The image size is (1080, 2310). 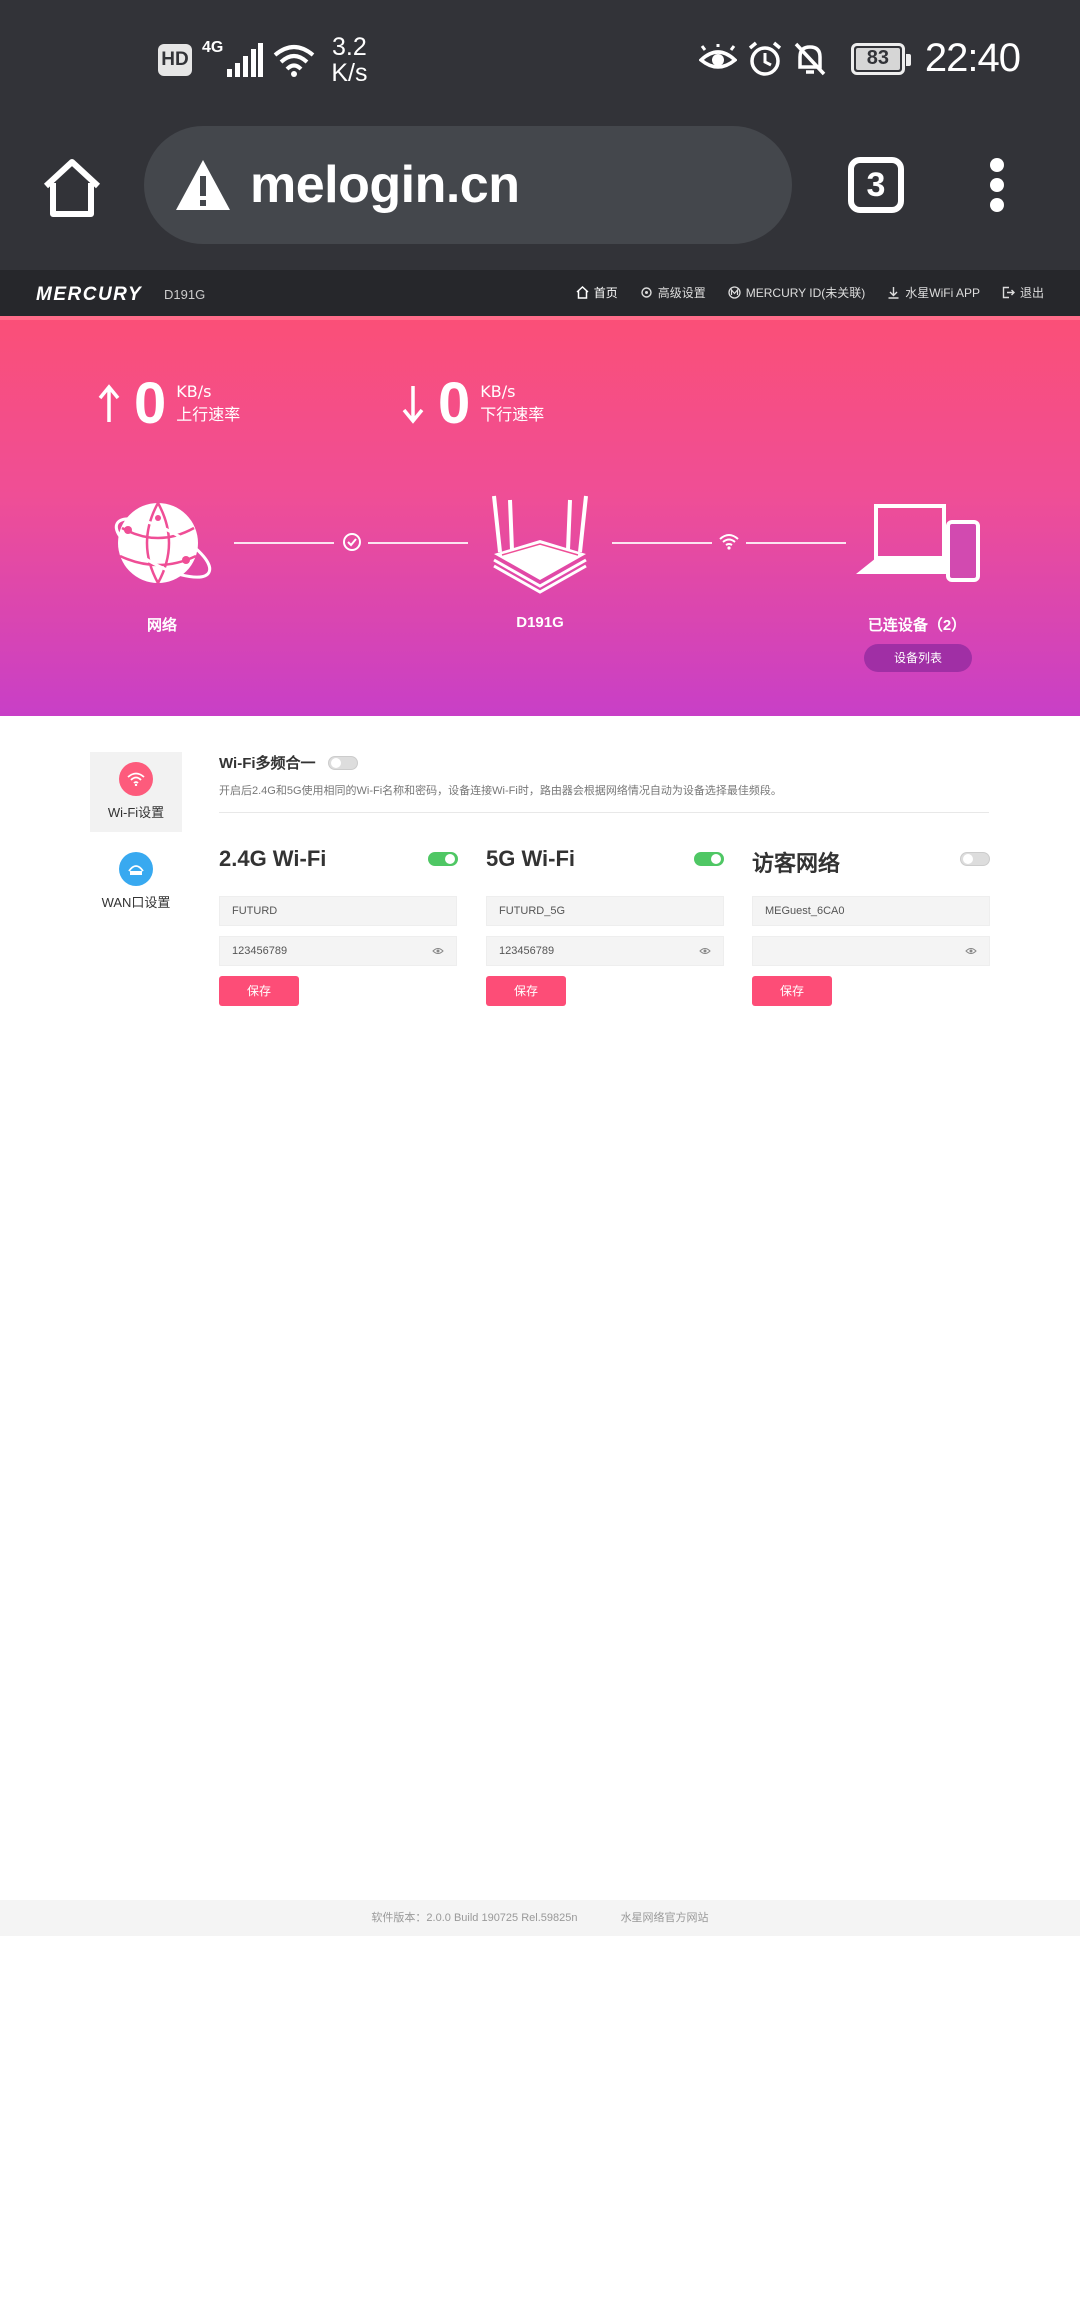 I want to click on upload-unit-block: KB/s 上行速率, so click(x=208, y=403).